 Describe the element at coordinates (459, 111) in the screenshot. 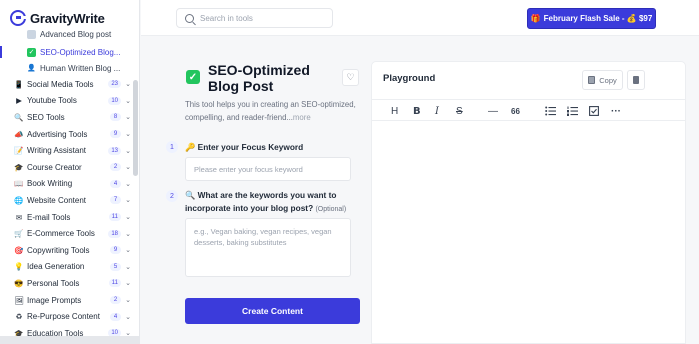

I see `strikethrough-button: S` at that location.